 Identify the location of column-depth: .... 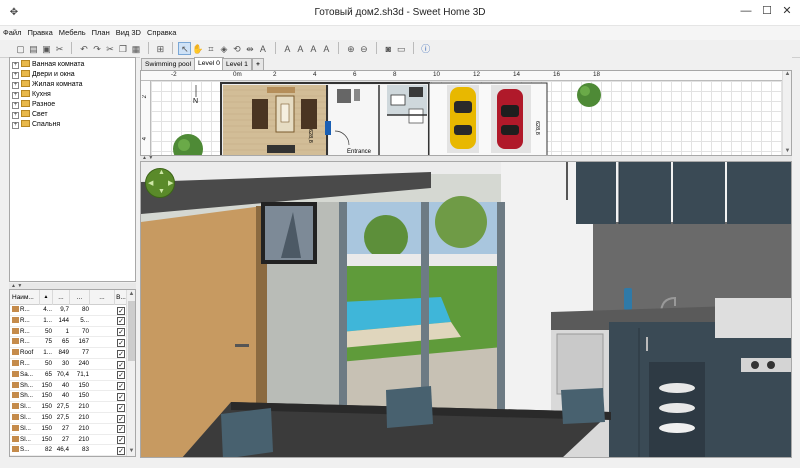
(80, 297).